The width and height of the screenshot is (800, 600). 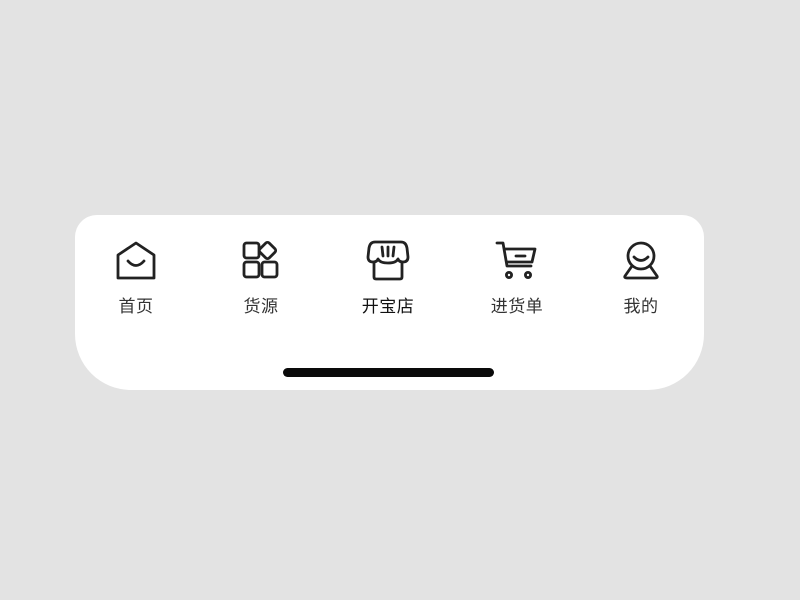 I want to click on tab-open-shop: 开宝店, so click(x=388, y=281).